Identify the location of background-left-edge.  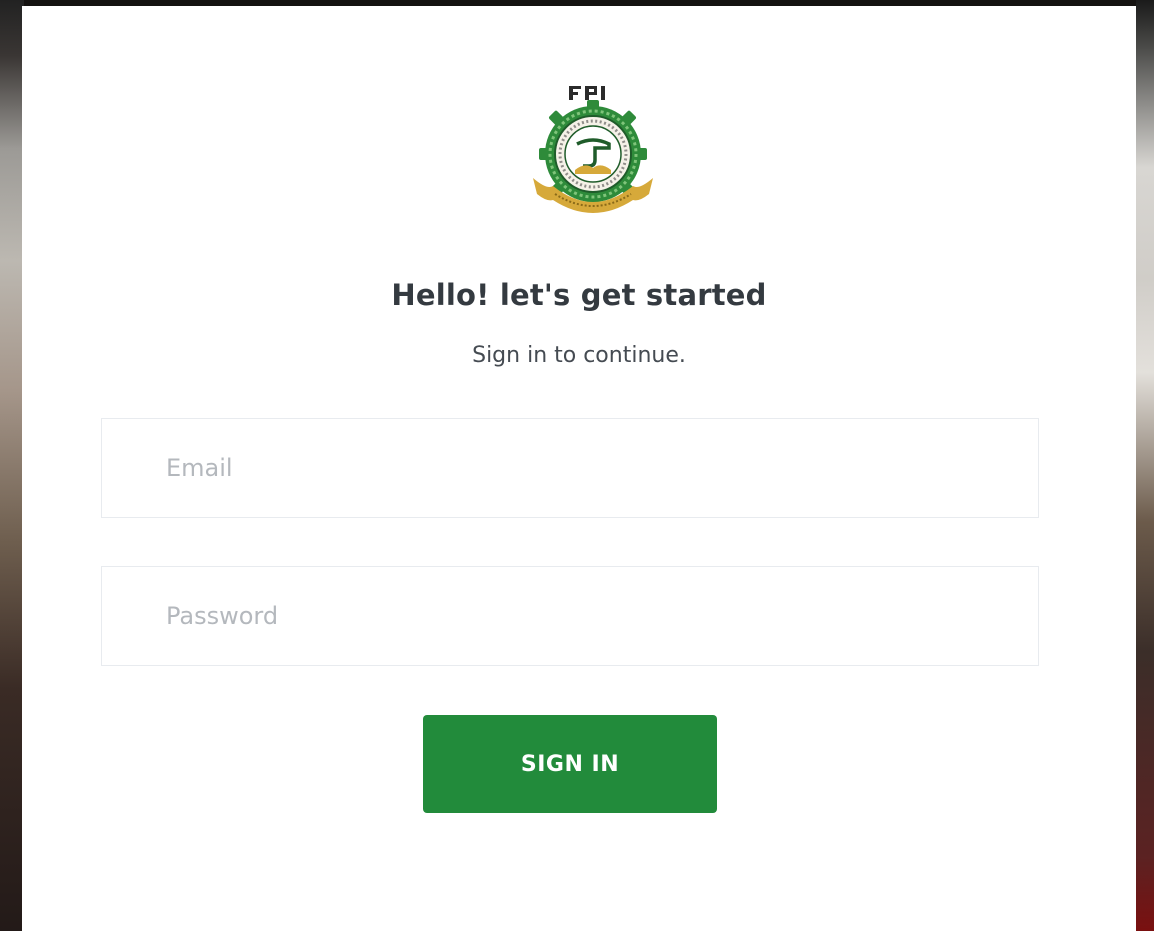
(12, 465).